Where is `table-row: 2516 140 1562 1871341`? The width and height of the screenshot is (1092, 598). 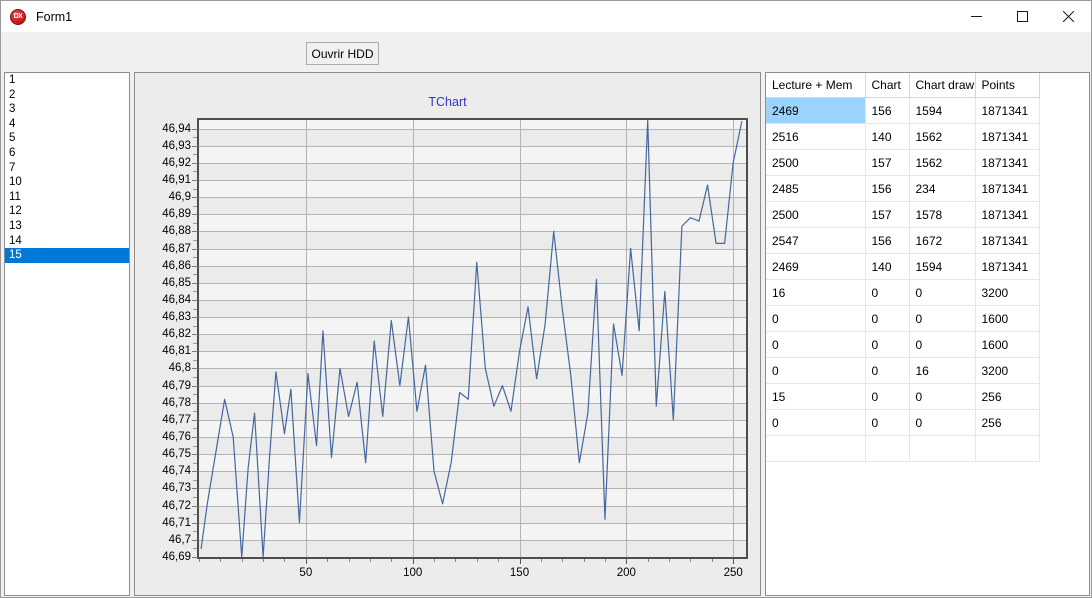
table-row: 2516 140 1562 1871341 is located at coordinates (903, 136).